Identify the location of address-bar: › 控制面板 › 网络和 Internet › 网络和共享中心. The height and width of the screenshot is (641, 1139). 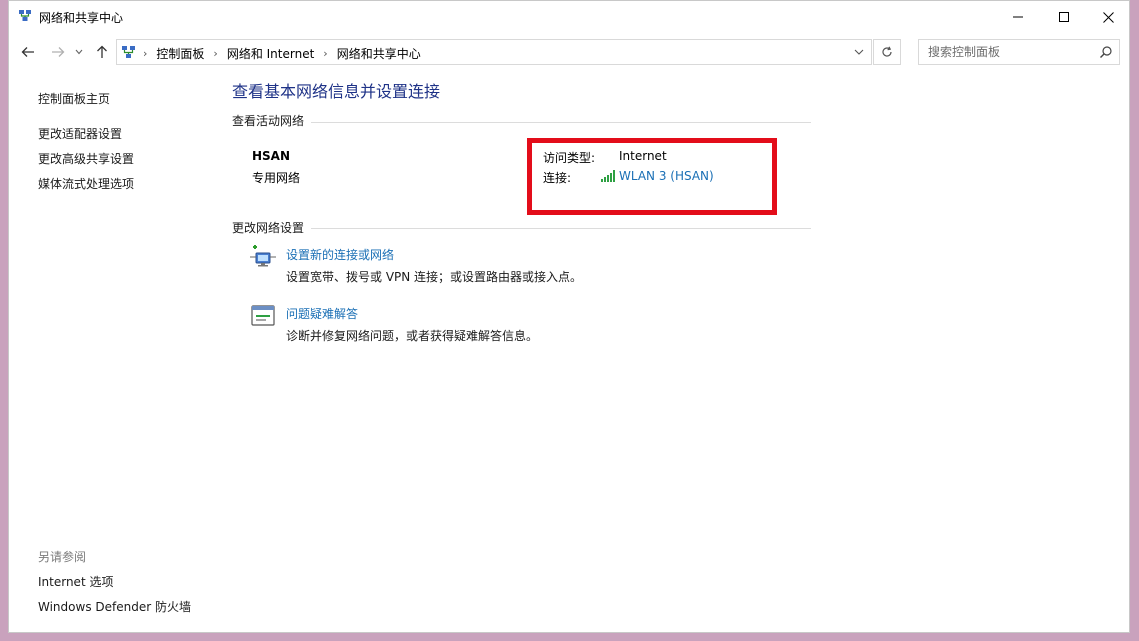
(494, 52).